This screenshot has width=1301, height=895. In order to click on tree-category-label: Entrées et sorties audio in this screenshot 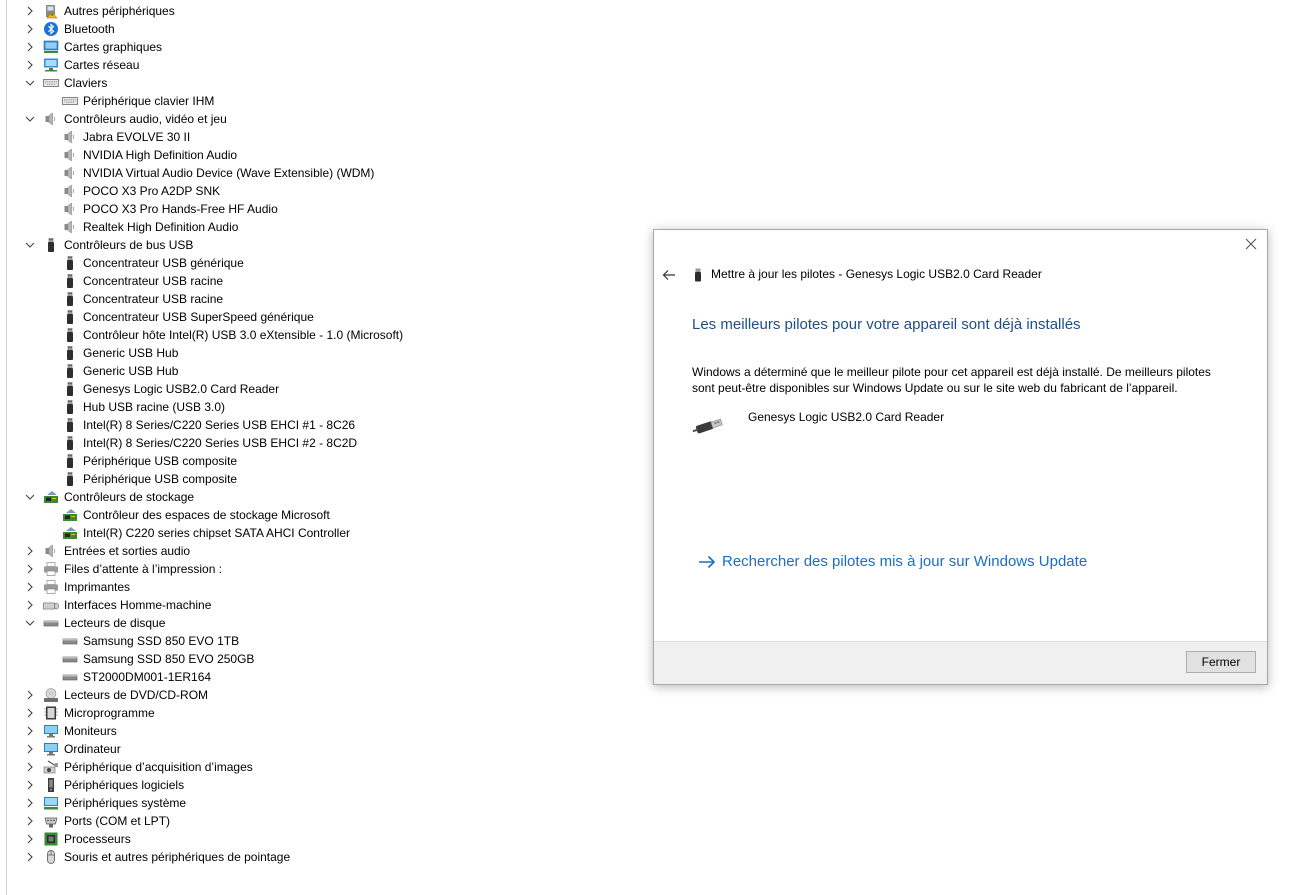, I will do `click(127, 551)`.